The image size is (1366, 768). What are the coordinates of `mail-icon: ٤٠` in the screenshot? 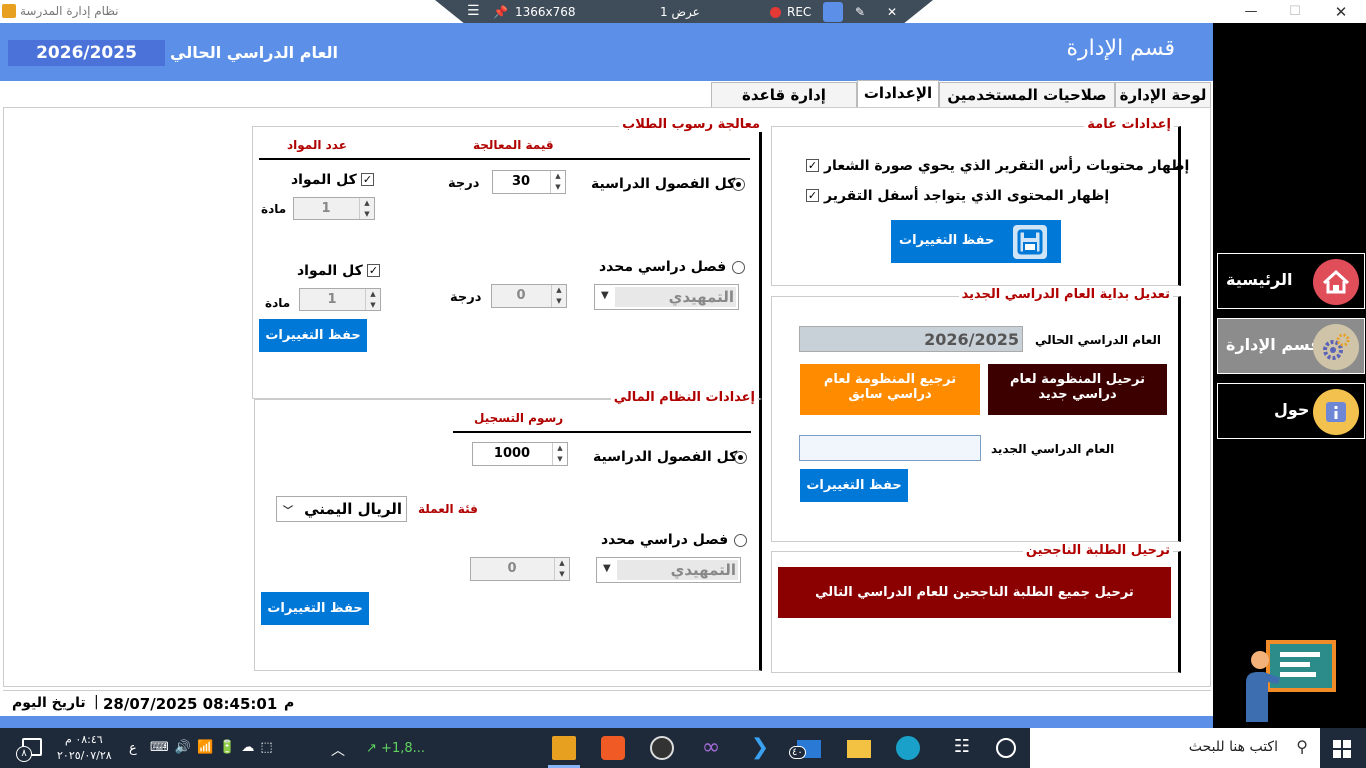 It's located at (805, 749).